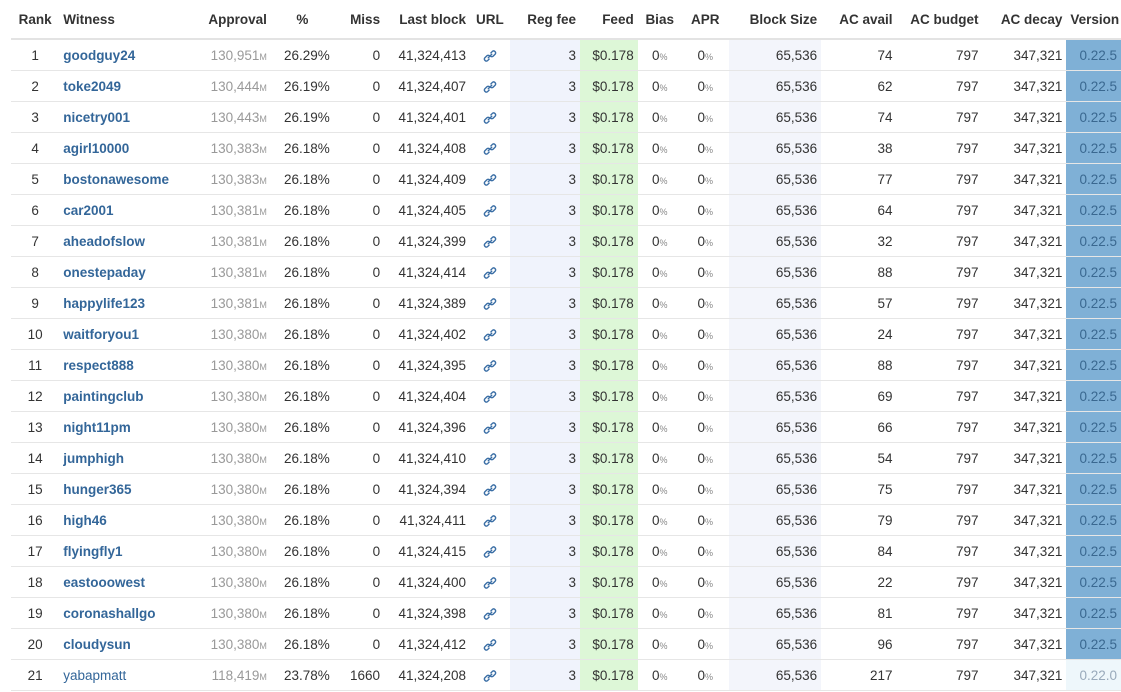  Describe the element at coordinates (109, 613) in the screenshot. I see `witness-link: coronashallgo` at that location.